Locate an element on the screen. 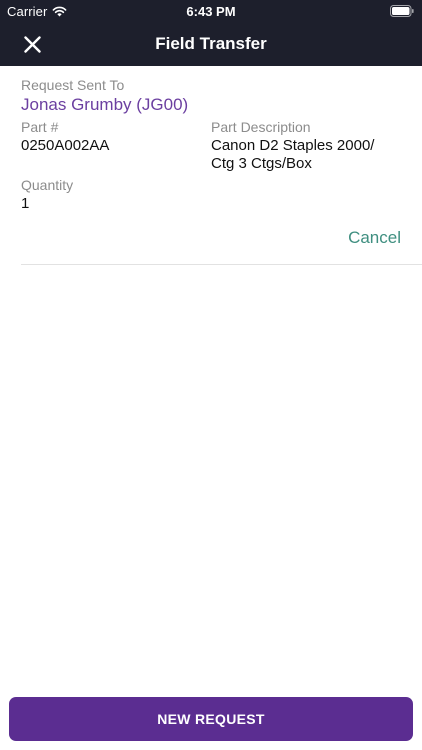  quantity-label: Quantity is located at coordinates (47, 185).